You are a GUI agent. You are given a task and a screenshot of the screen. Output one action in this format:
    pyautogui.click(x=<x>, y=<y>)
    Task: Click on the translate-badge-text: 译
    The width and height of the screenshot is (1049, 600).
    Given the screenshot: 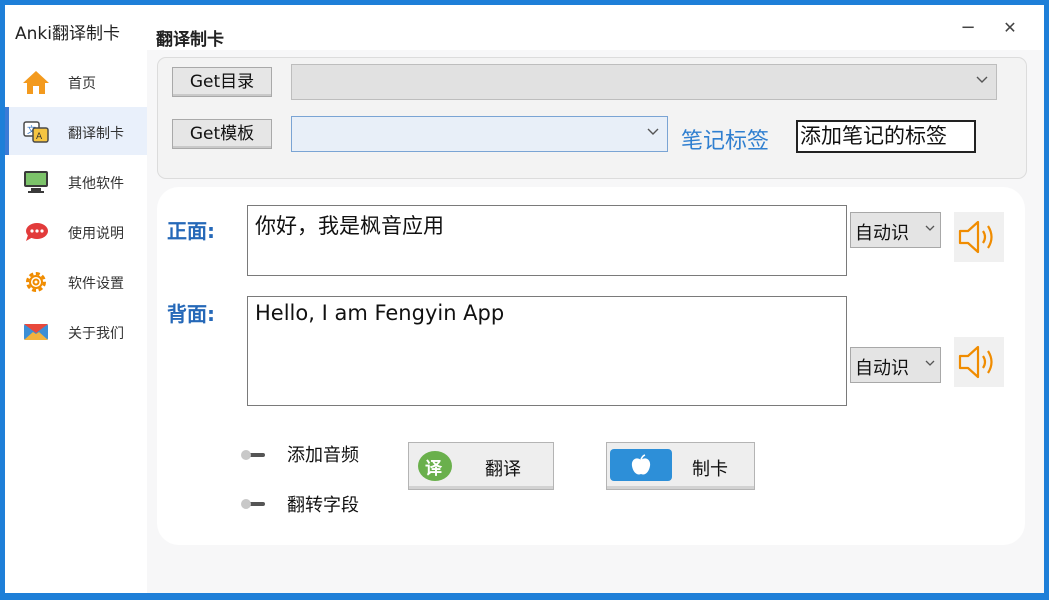 What is the action you would take?
    pyautogui.click(x=433, y=469)
    